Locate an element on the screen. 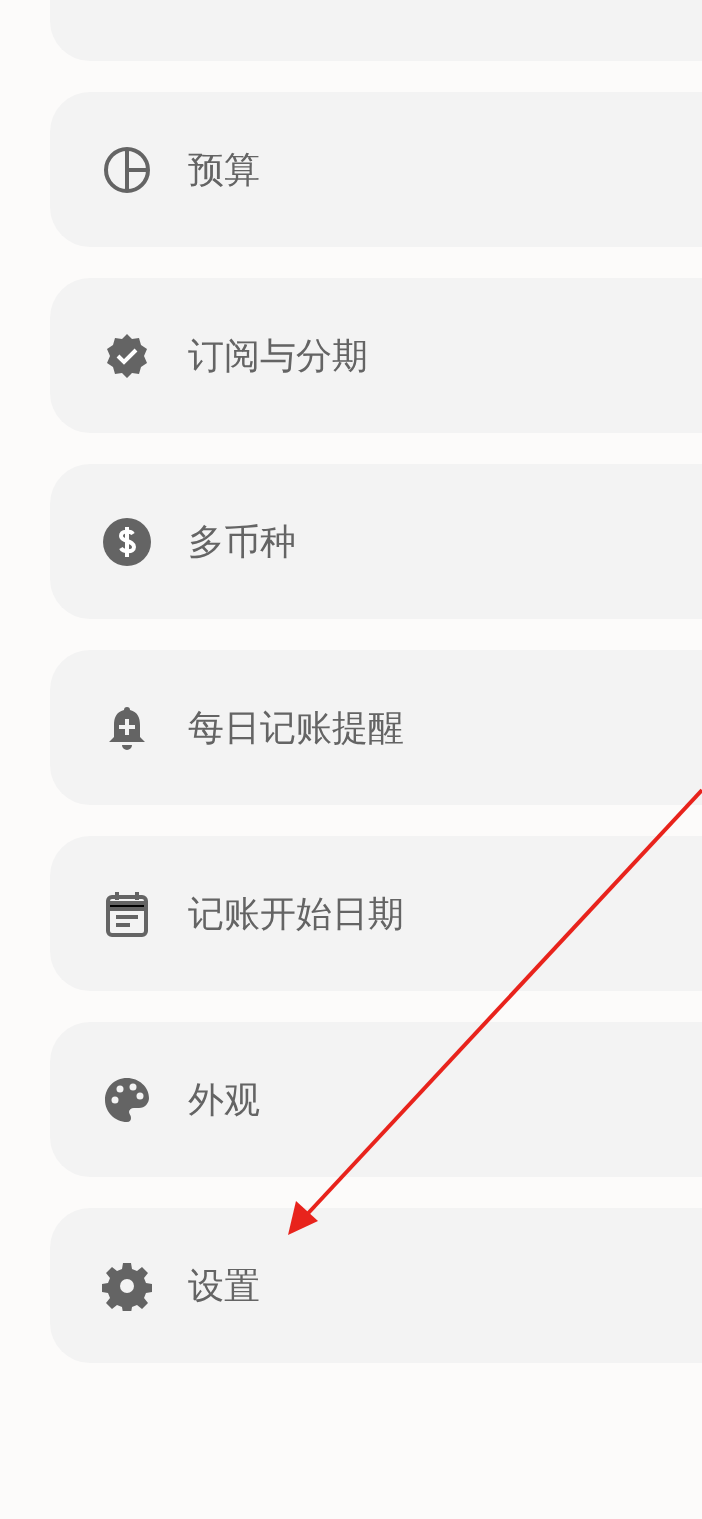 Image resolution: width=702 pixels, height=1519 pixels. menu-item: 每日记账提醒 is located at coordinates (376, 727).